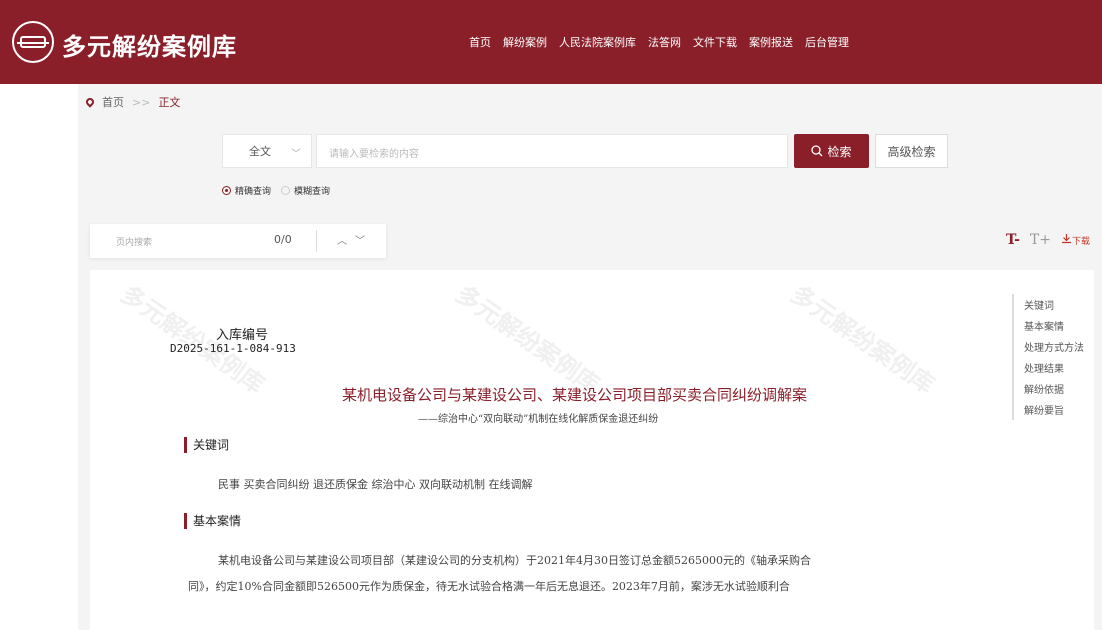  I want to click on decrease-font-button: T-, so click(1013, 240).